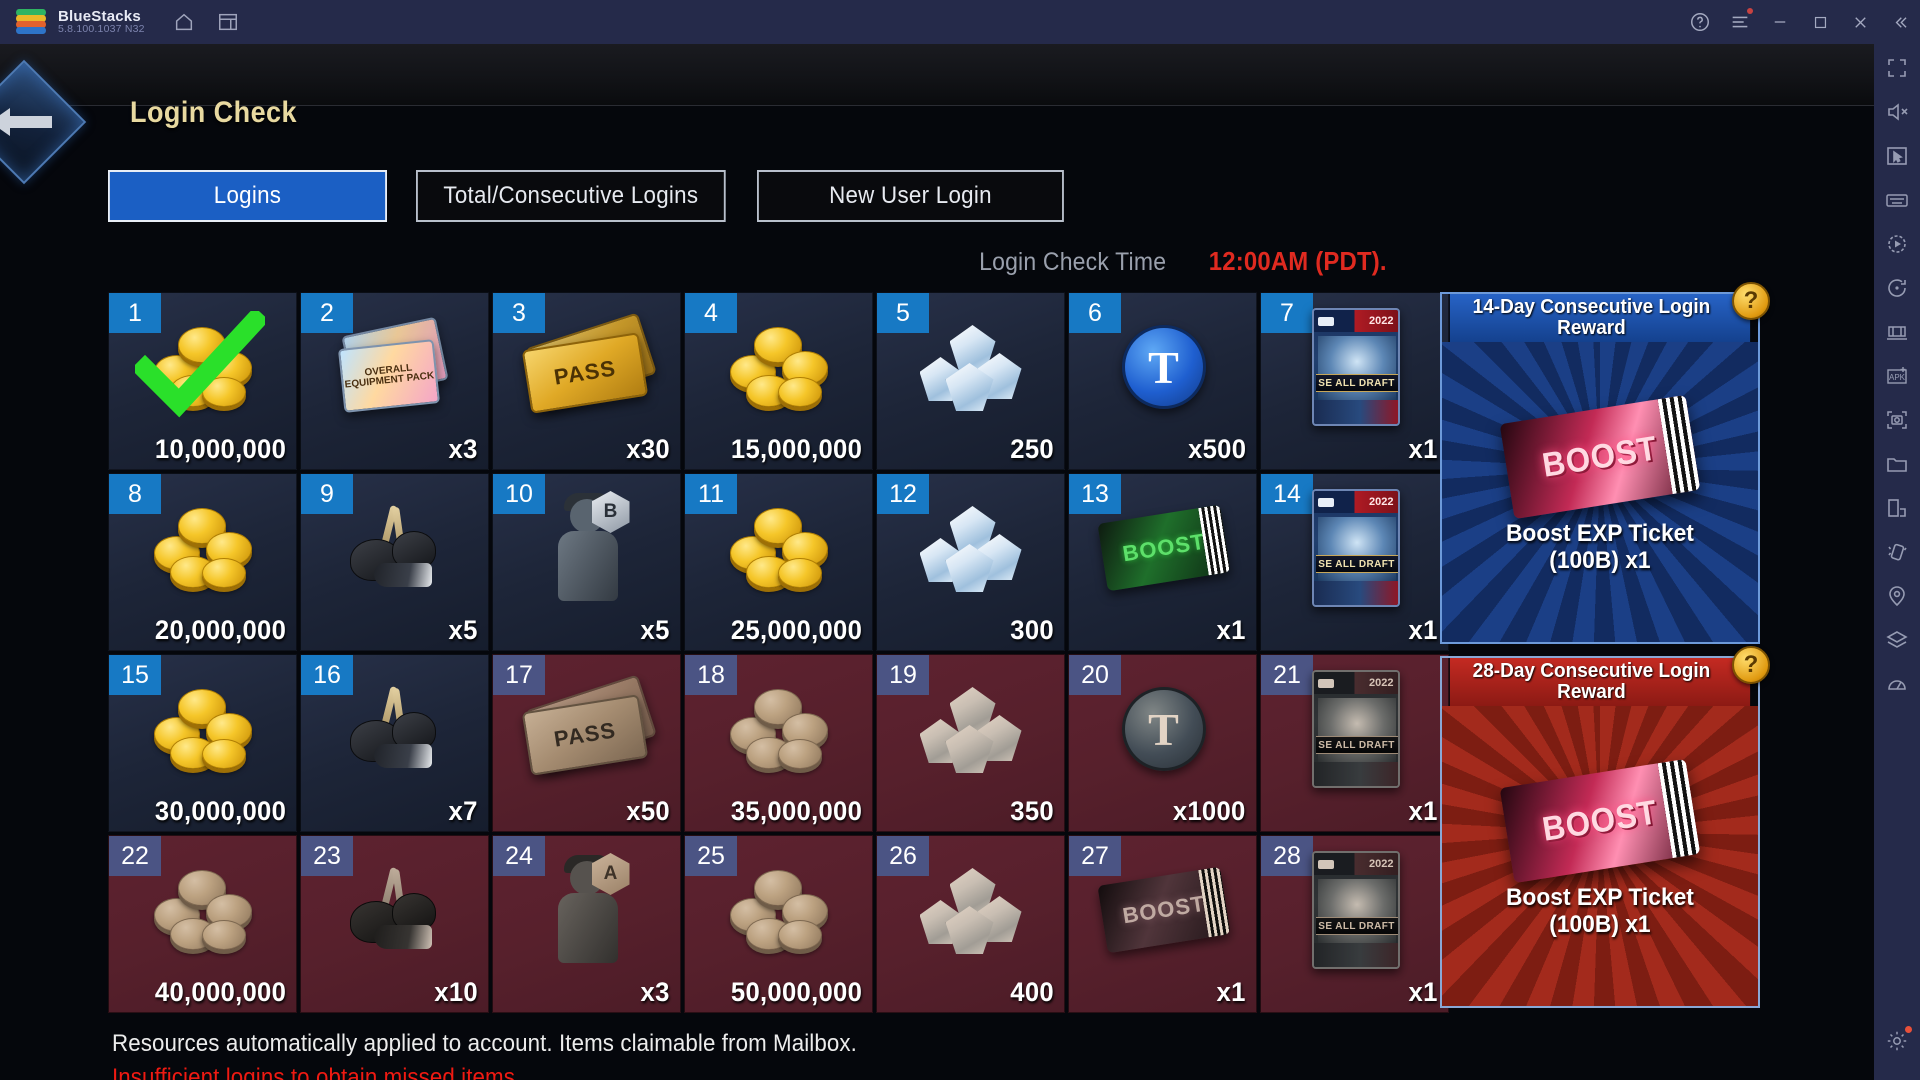  I want to click on reward-tile-day-12: 12 300, so click(970, 562).